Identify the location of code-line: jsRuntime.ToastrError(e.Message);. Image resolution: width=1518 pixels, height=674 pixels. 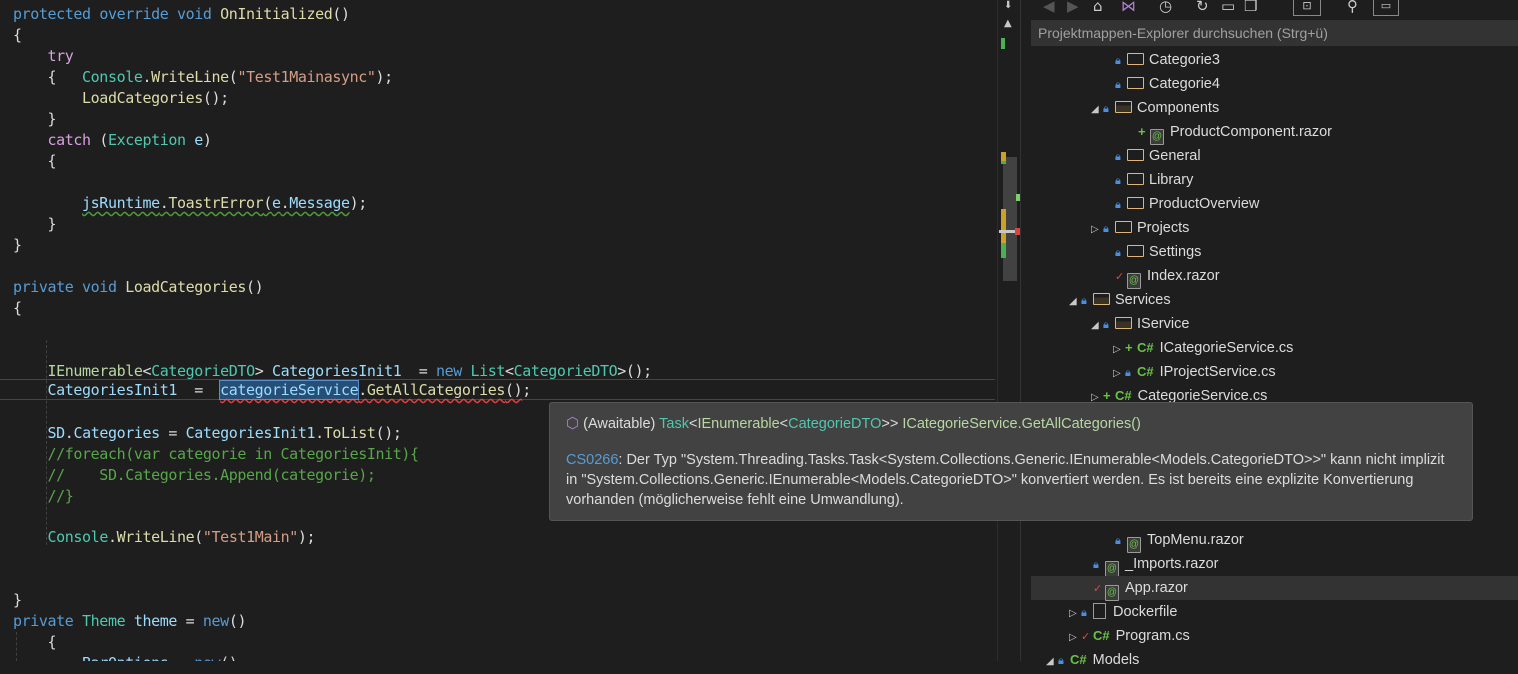
(190, 203).